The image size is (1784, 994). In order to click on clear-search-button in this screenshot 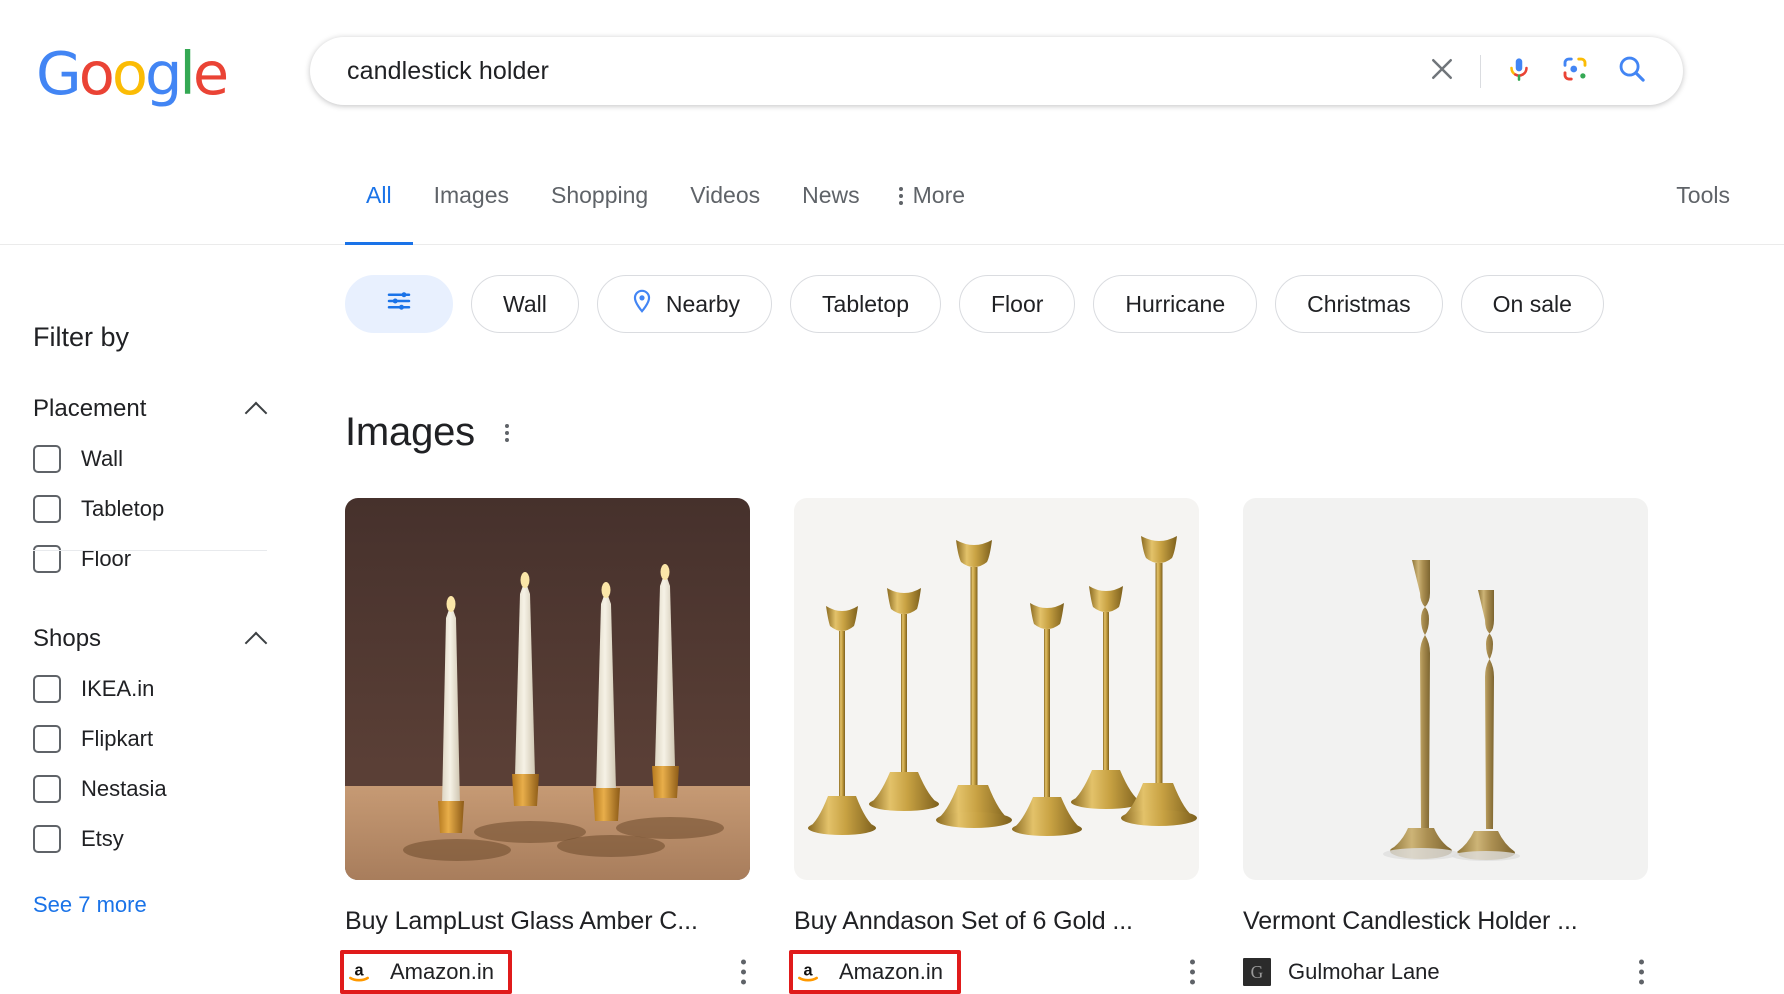, I will do `click(1442, 71)`.